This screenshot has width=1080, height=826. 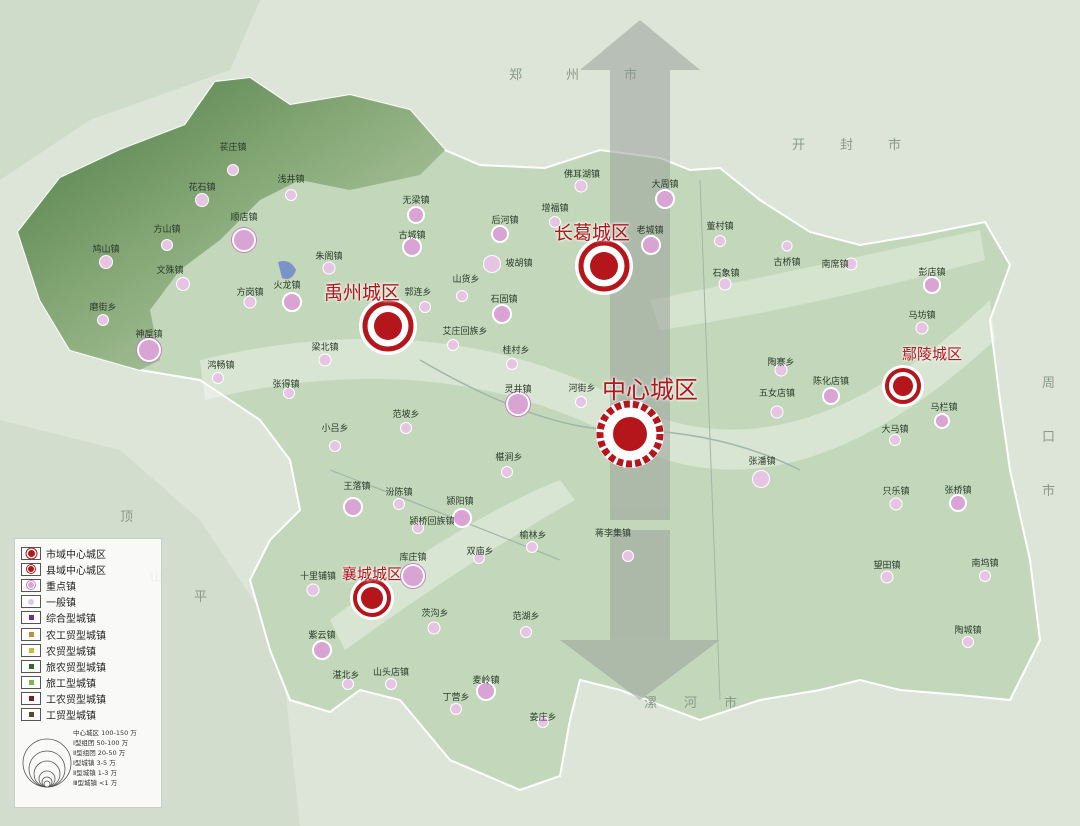 I want to click on town-label: 神垕镇, so click(x=149, y=335).